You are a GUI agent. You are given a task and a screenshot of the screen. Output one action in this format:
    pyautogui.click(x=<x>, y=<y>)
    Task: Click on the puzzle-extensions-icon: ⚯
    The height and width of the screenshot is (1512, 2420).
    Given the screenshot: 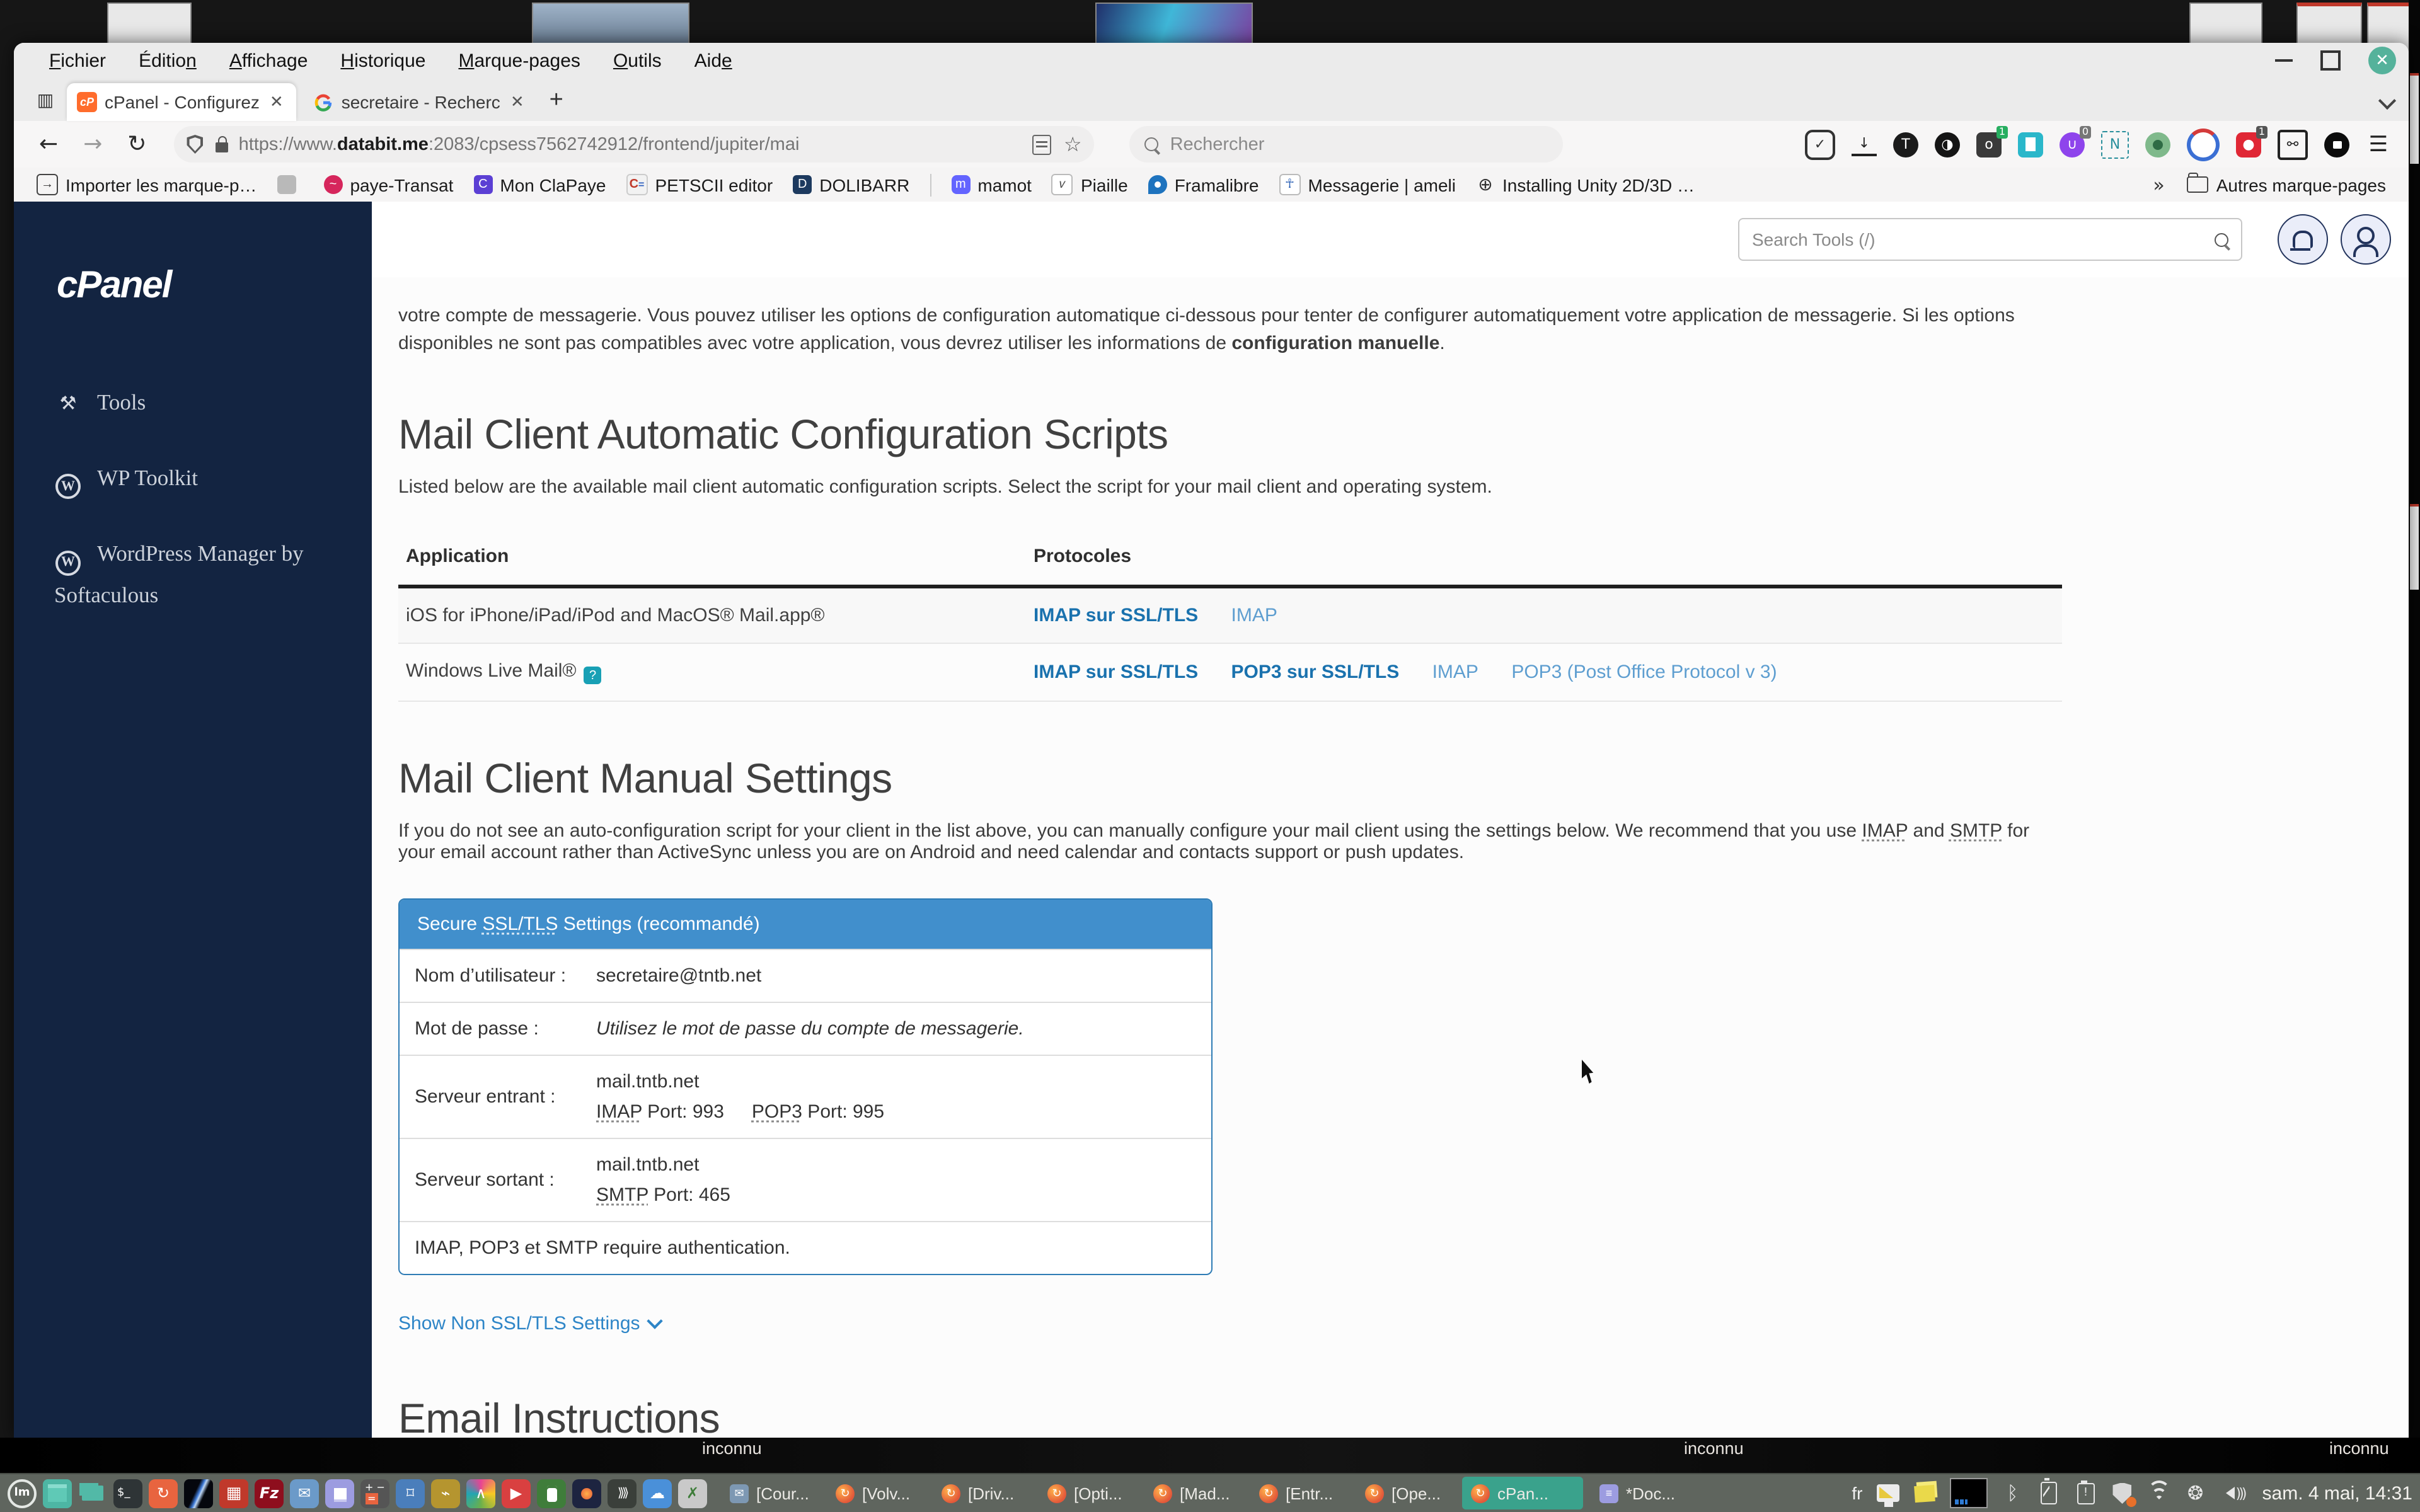 What is the action you would take?
    pyautogui.click(x=2293, y=144)
    